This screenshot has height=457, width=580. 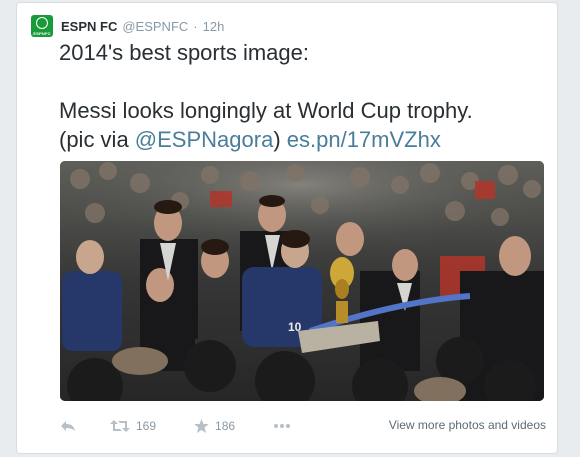 I want to click on url-link: es.pn/17mVZhx, so click(x=364, y=139).